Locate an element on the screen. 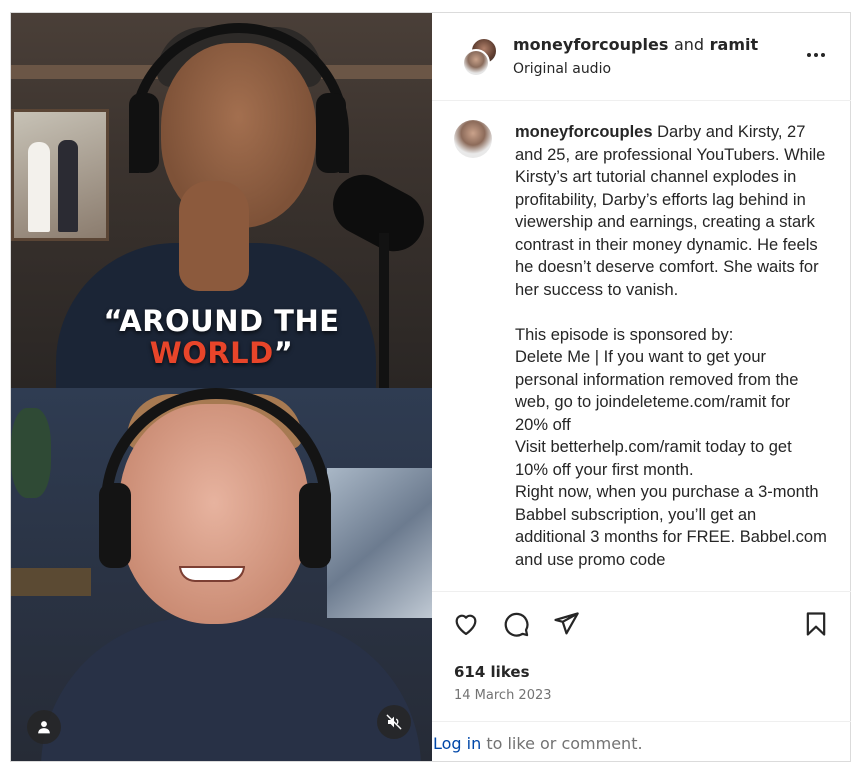 The height and width of the screenshot is (768, 862). login-prompt: Log in to like or comment. is located at coordinates (641, 741).